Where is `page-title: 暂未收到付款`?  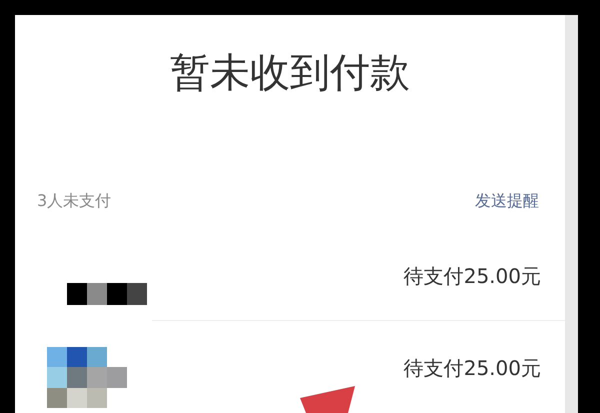
page-title: 暂未收到付款 is located at coordinates (290, 73).